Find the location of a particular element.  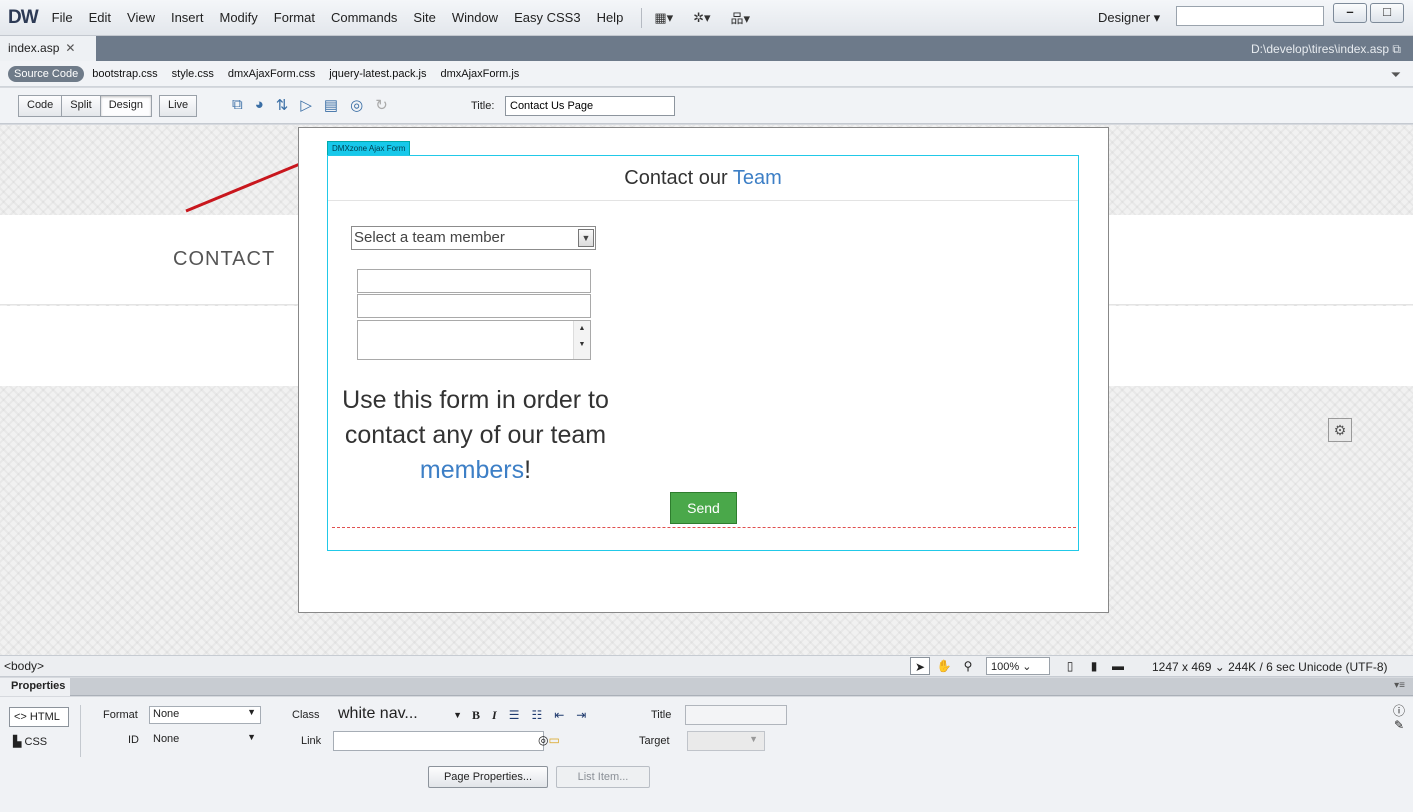

tab-label: index.asp is located at coordinates (34, 48).